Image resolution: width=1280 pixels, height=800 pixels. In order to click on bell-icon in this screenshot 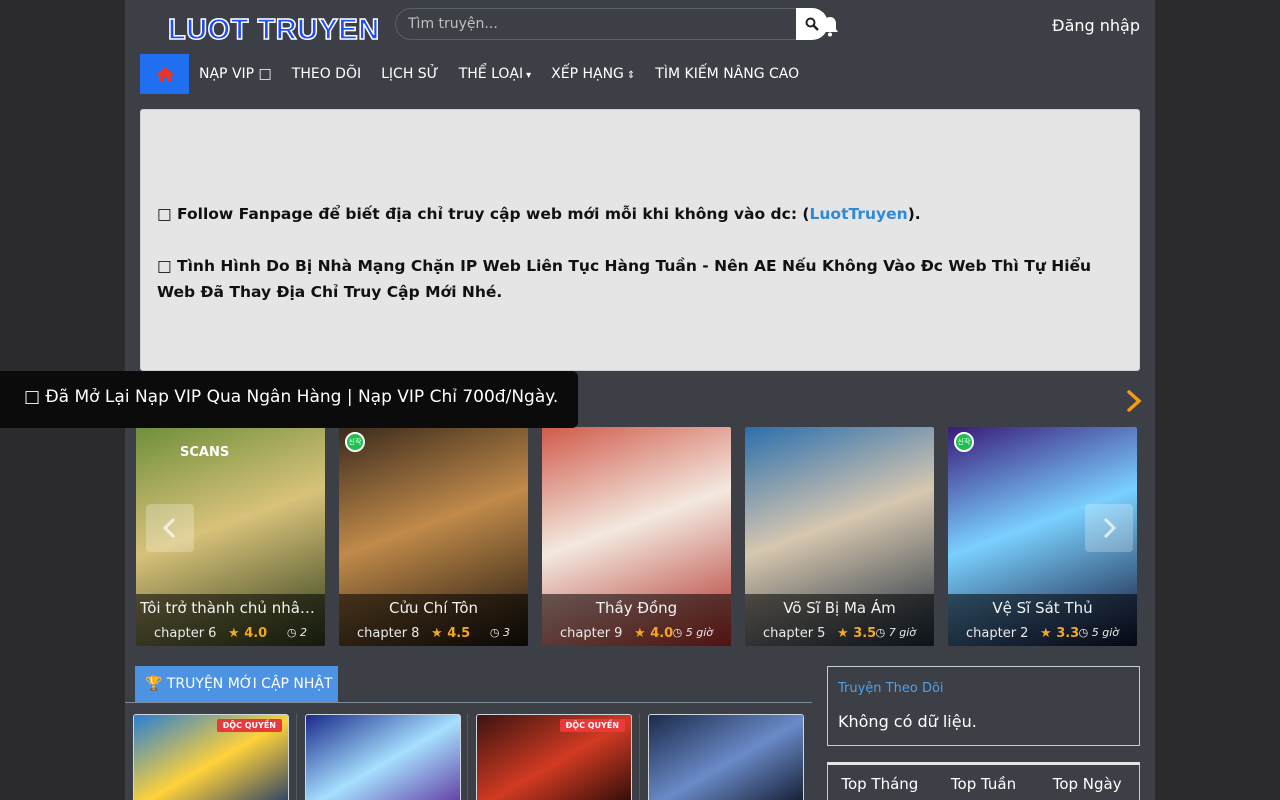, I will do `click(830, 26)`.